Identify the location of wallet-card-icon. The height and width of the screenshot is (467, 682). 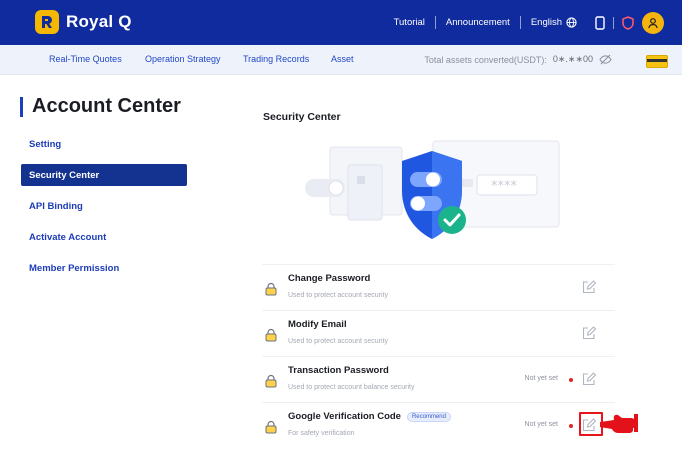
(657, 61).